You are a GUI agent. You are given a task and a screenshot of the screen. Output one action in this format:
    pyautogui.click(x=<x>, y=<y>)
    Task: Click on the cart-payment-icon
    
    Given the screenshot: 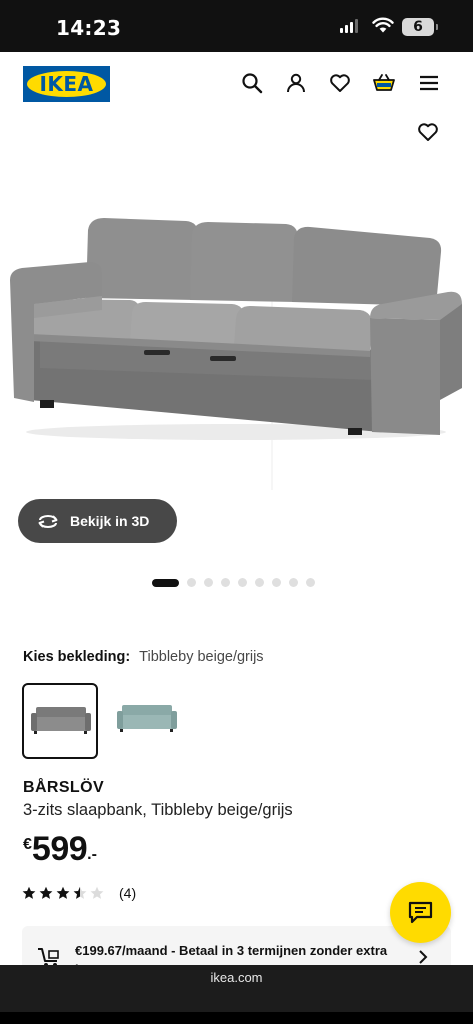 What is the action you would take?
    pyautogui.click(x=48, y=956)
    